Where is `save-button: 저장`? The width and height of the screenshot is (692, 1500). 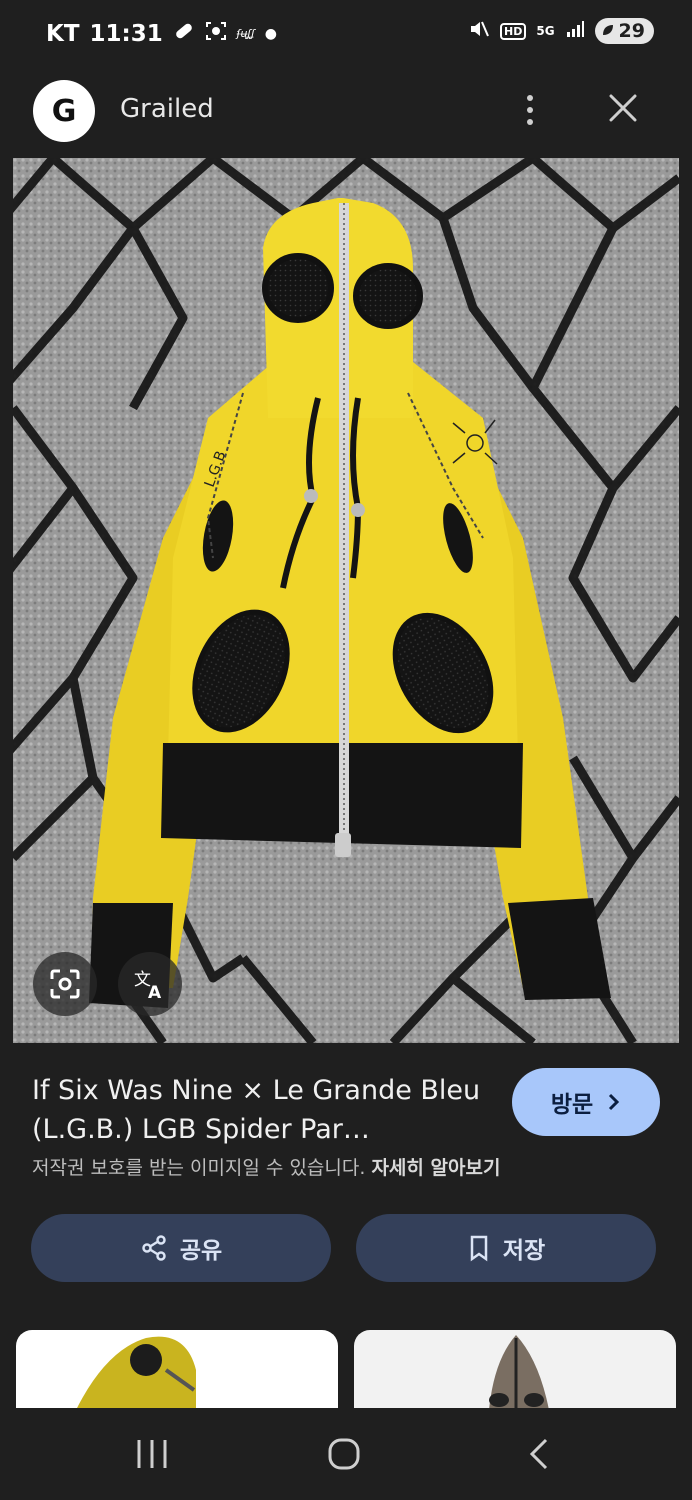 save-button: 저장 is located at coordinates (506, 1248).